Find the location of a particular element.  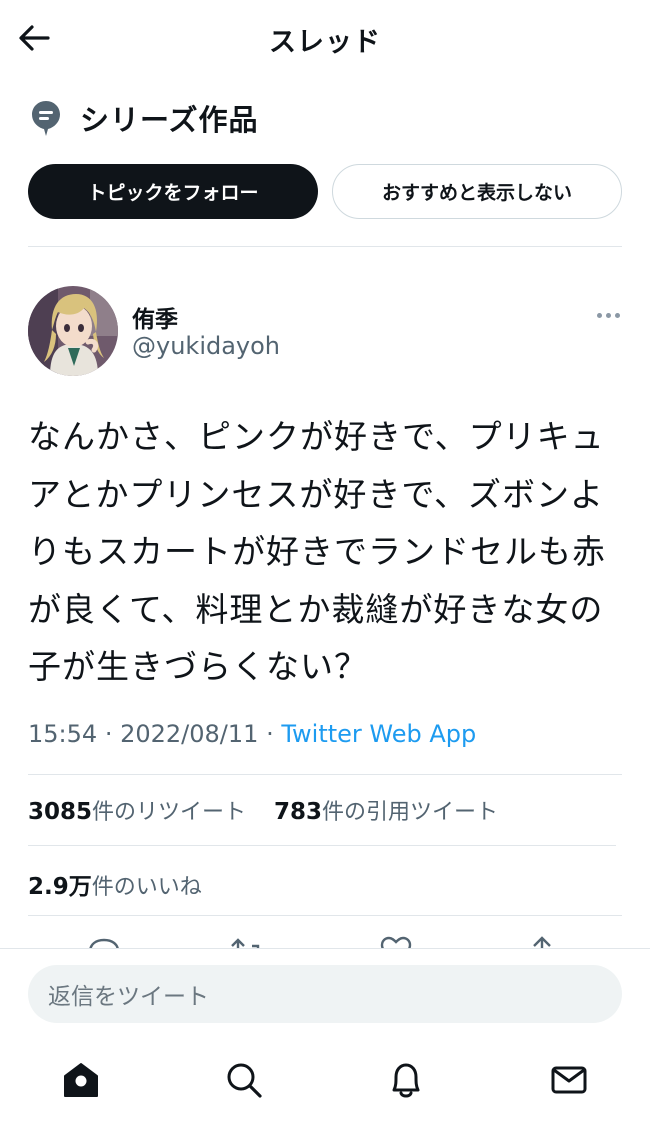

share-icon is located at coordinates (542, 942).